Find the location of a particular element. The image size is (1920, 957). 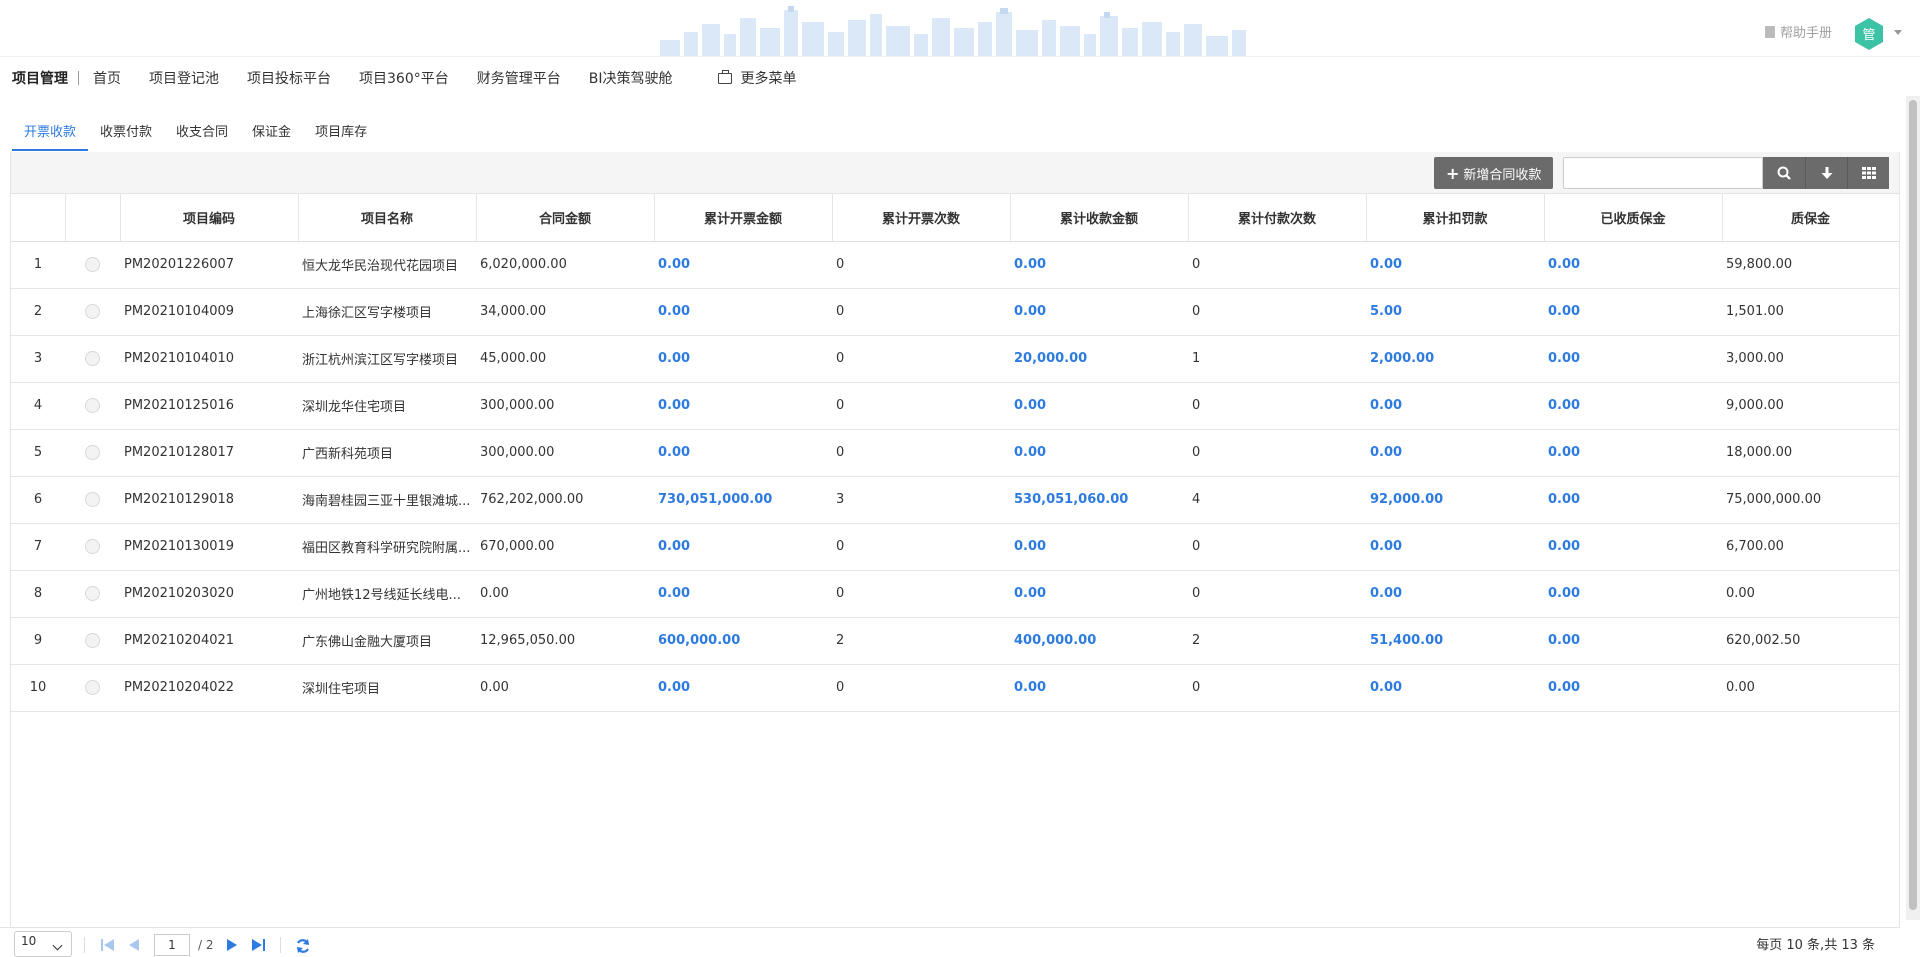

first-page-icon is located at coordinates (108, 945).